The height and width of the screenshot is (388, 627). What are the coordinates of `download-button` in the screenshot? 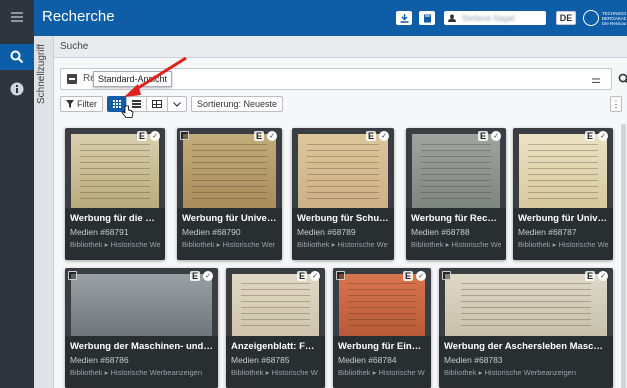 It's located at (404, 18).